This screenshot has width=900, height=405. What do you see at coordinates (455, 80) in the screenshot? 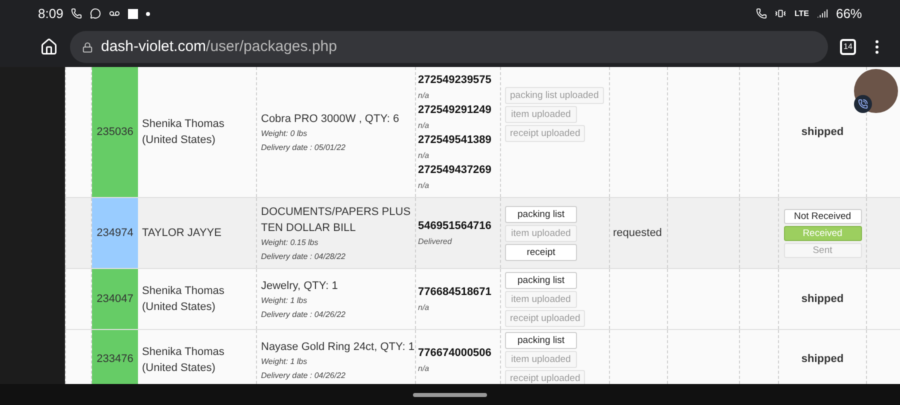
I see `tracking-number: 272549239575` at bounding box center [455, 80].